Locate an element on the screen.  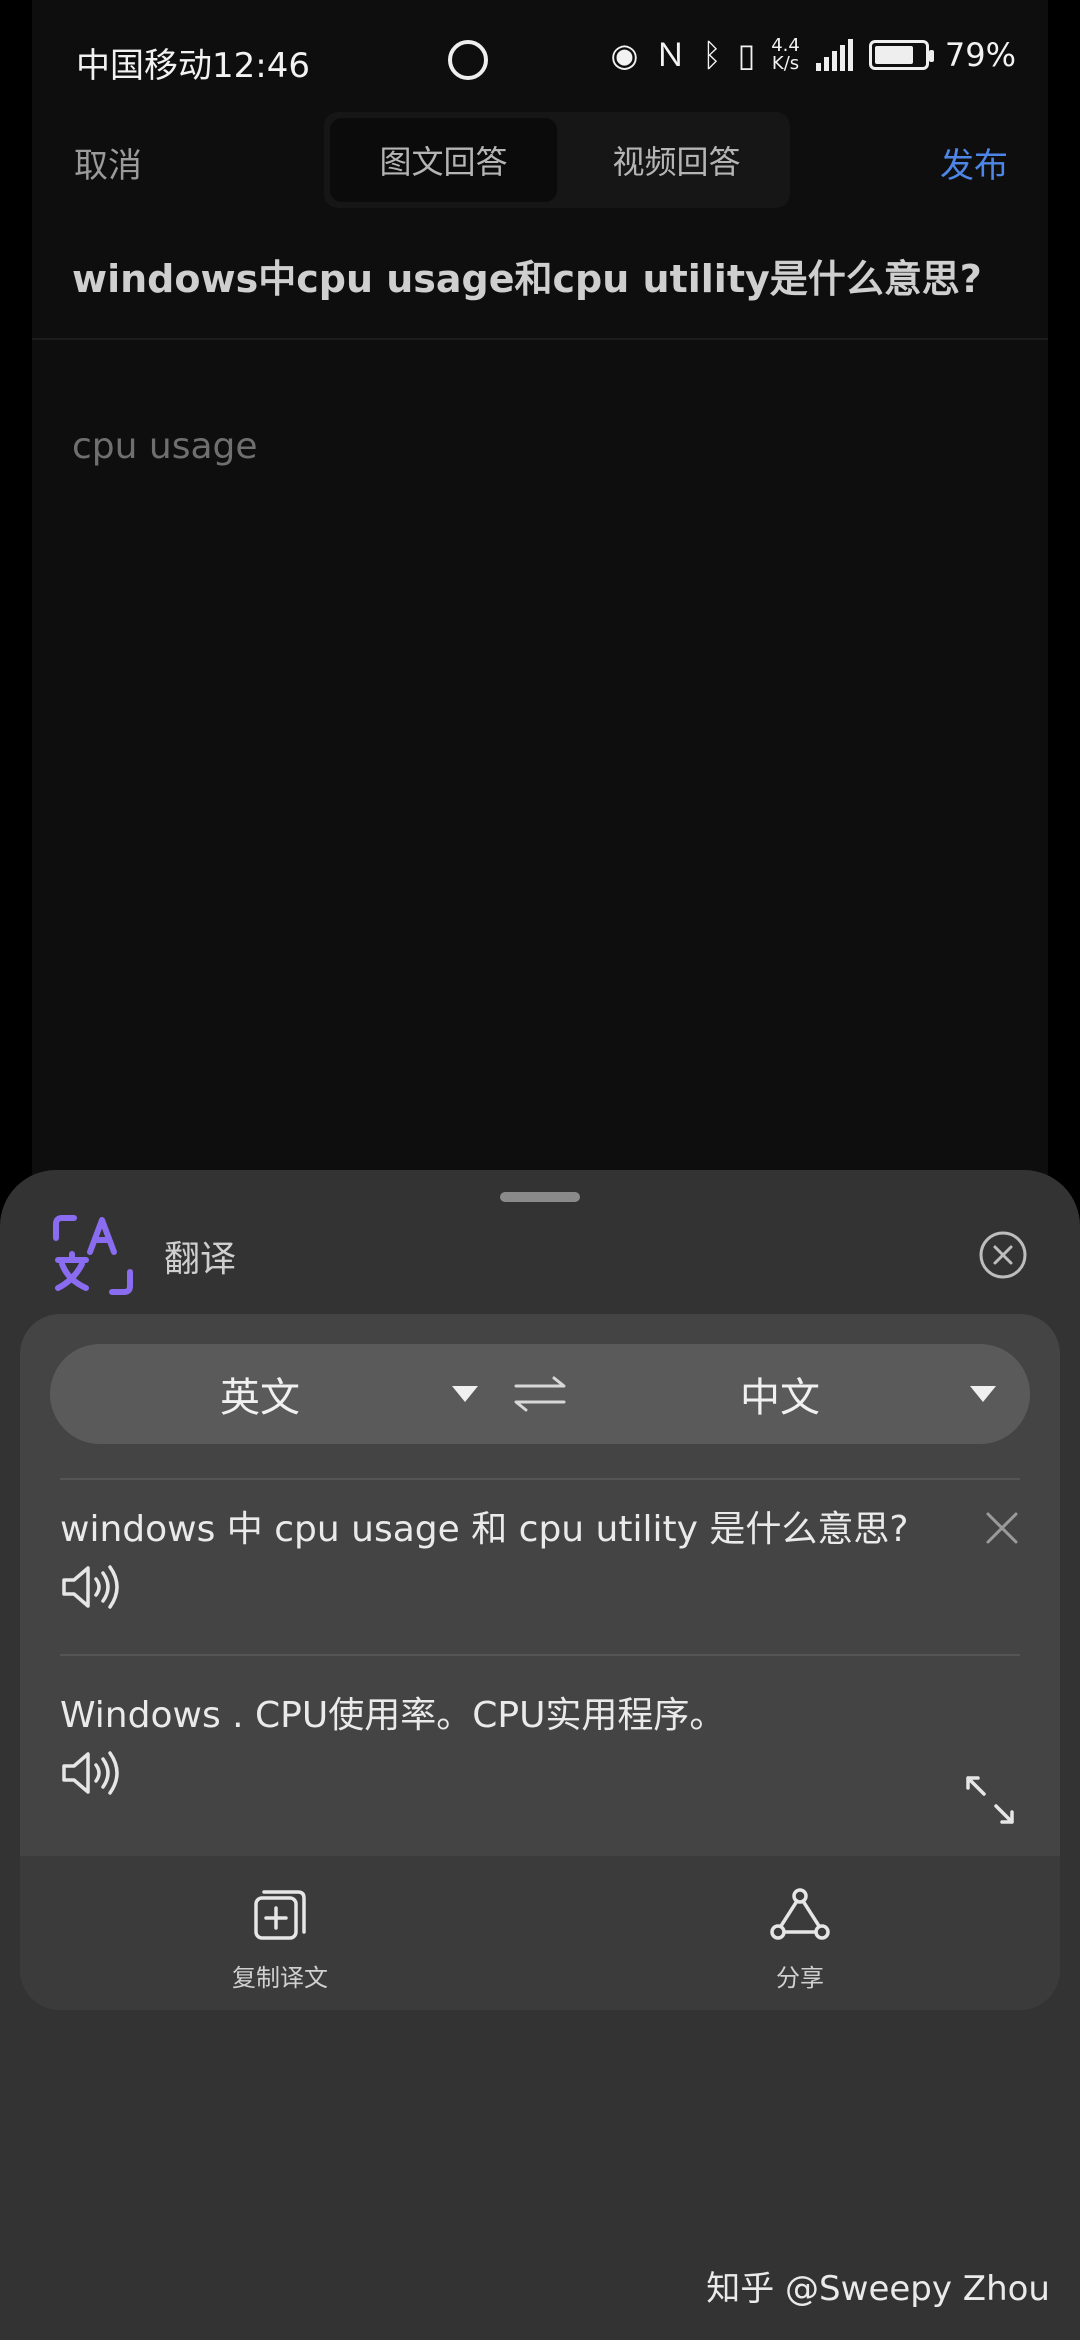
battery-percent: 79% is located at coordinates (980, 55).